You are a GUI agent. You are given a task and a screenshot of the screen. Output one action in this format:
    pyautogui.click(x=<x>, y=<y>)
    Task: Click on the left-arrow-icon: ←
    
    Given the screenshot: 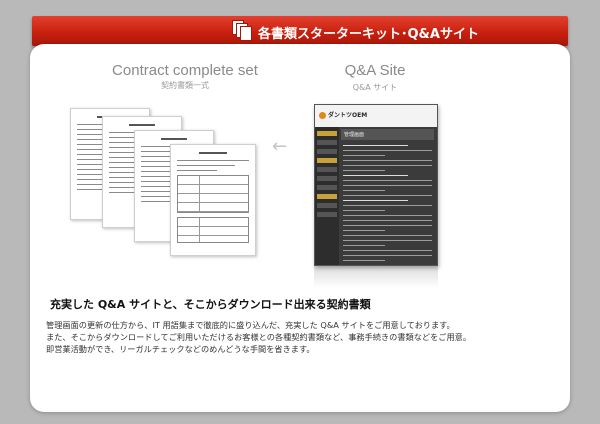 What is the action you would take?
    pyautogui.click(x=280, y=146)
    